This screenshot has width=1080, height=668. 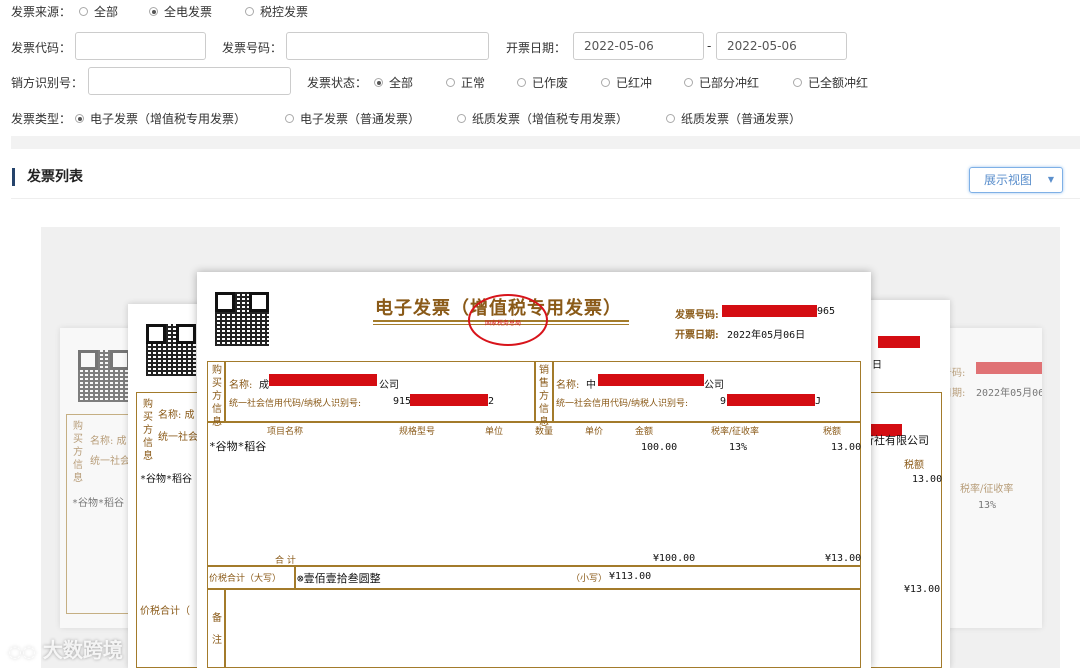 What do you see at coordinates (252, 48) in the screenshot?
I see `invoice-number-label: 发票号码：` at bounding box center [252, 48].